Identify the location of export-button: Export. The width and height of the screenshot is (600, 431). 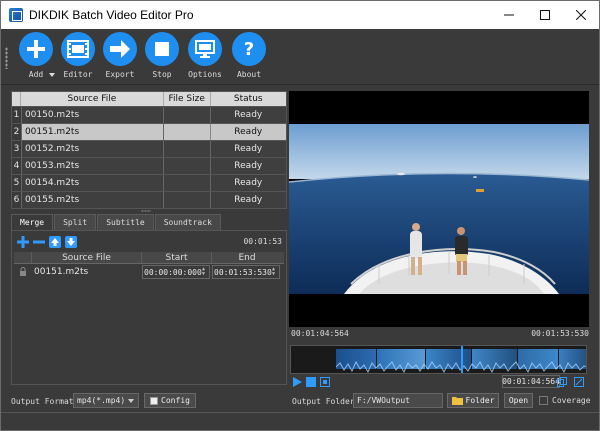
(120, 55).